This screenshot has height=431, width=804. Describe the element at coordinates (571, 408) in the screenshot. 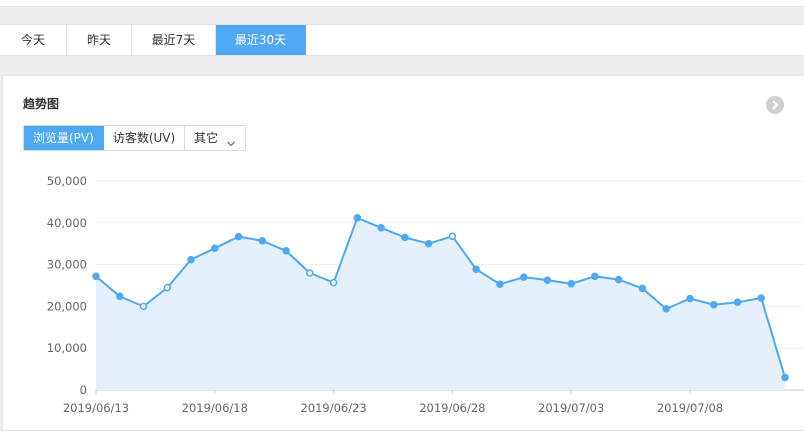

I see `x-tick-label: 2019/07/03` at that location.